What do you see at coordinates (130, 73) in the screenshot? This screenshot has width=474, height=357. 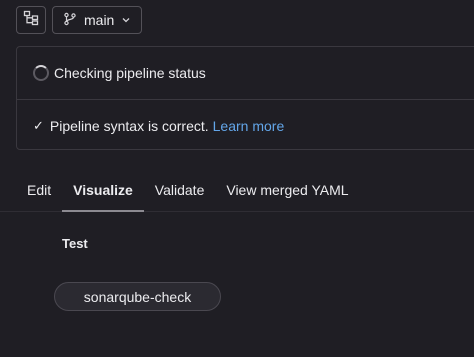 I see `pipeline-status-text: Checking pipeline status` at bounding box center [130, 73].